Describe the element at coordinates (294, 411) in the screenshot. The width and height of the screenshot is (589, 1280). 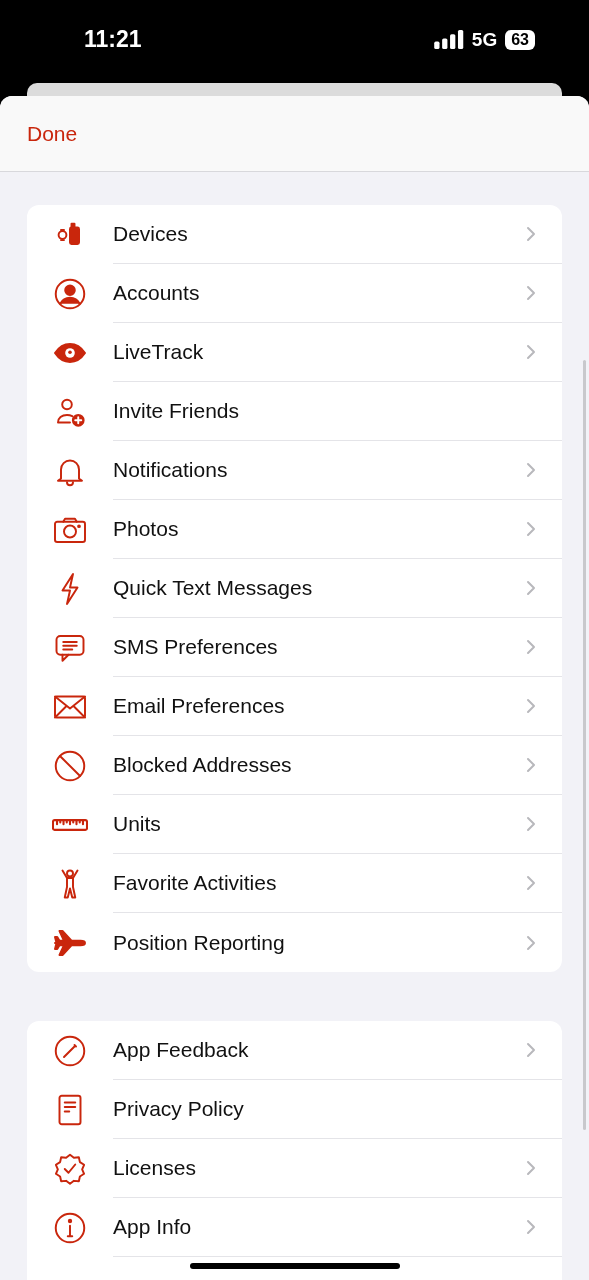
I see `settings-row: Invite Friends` at that location.